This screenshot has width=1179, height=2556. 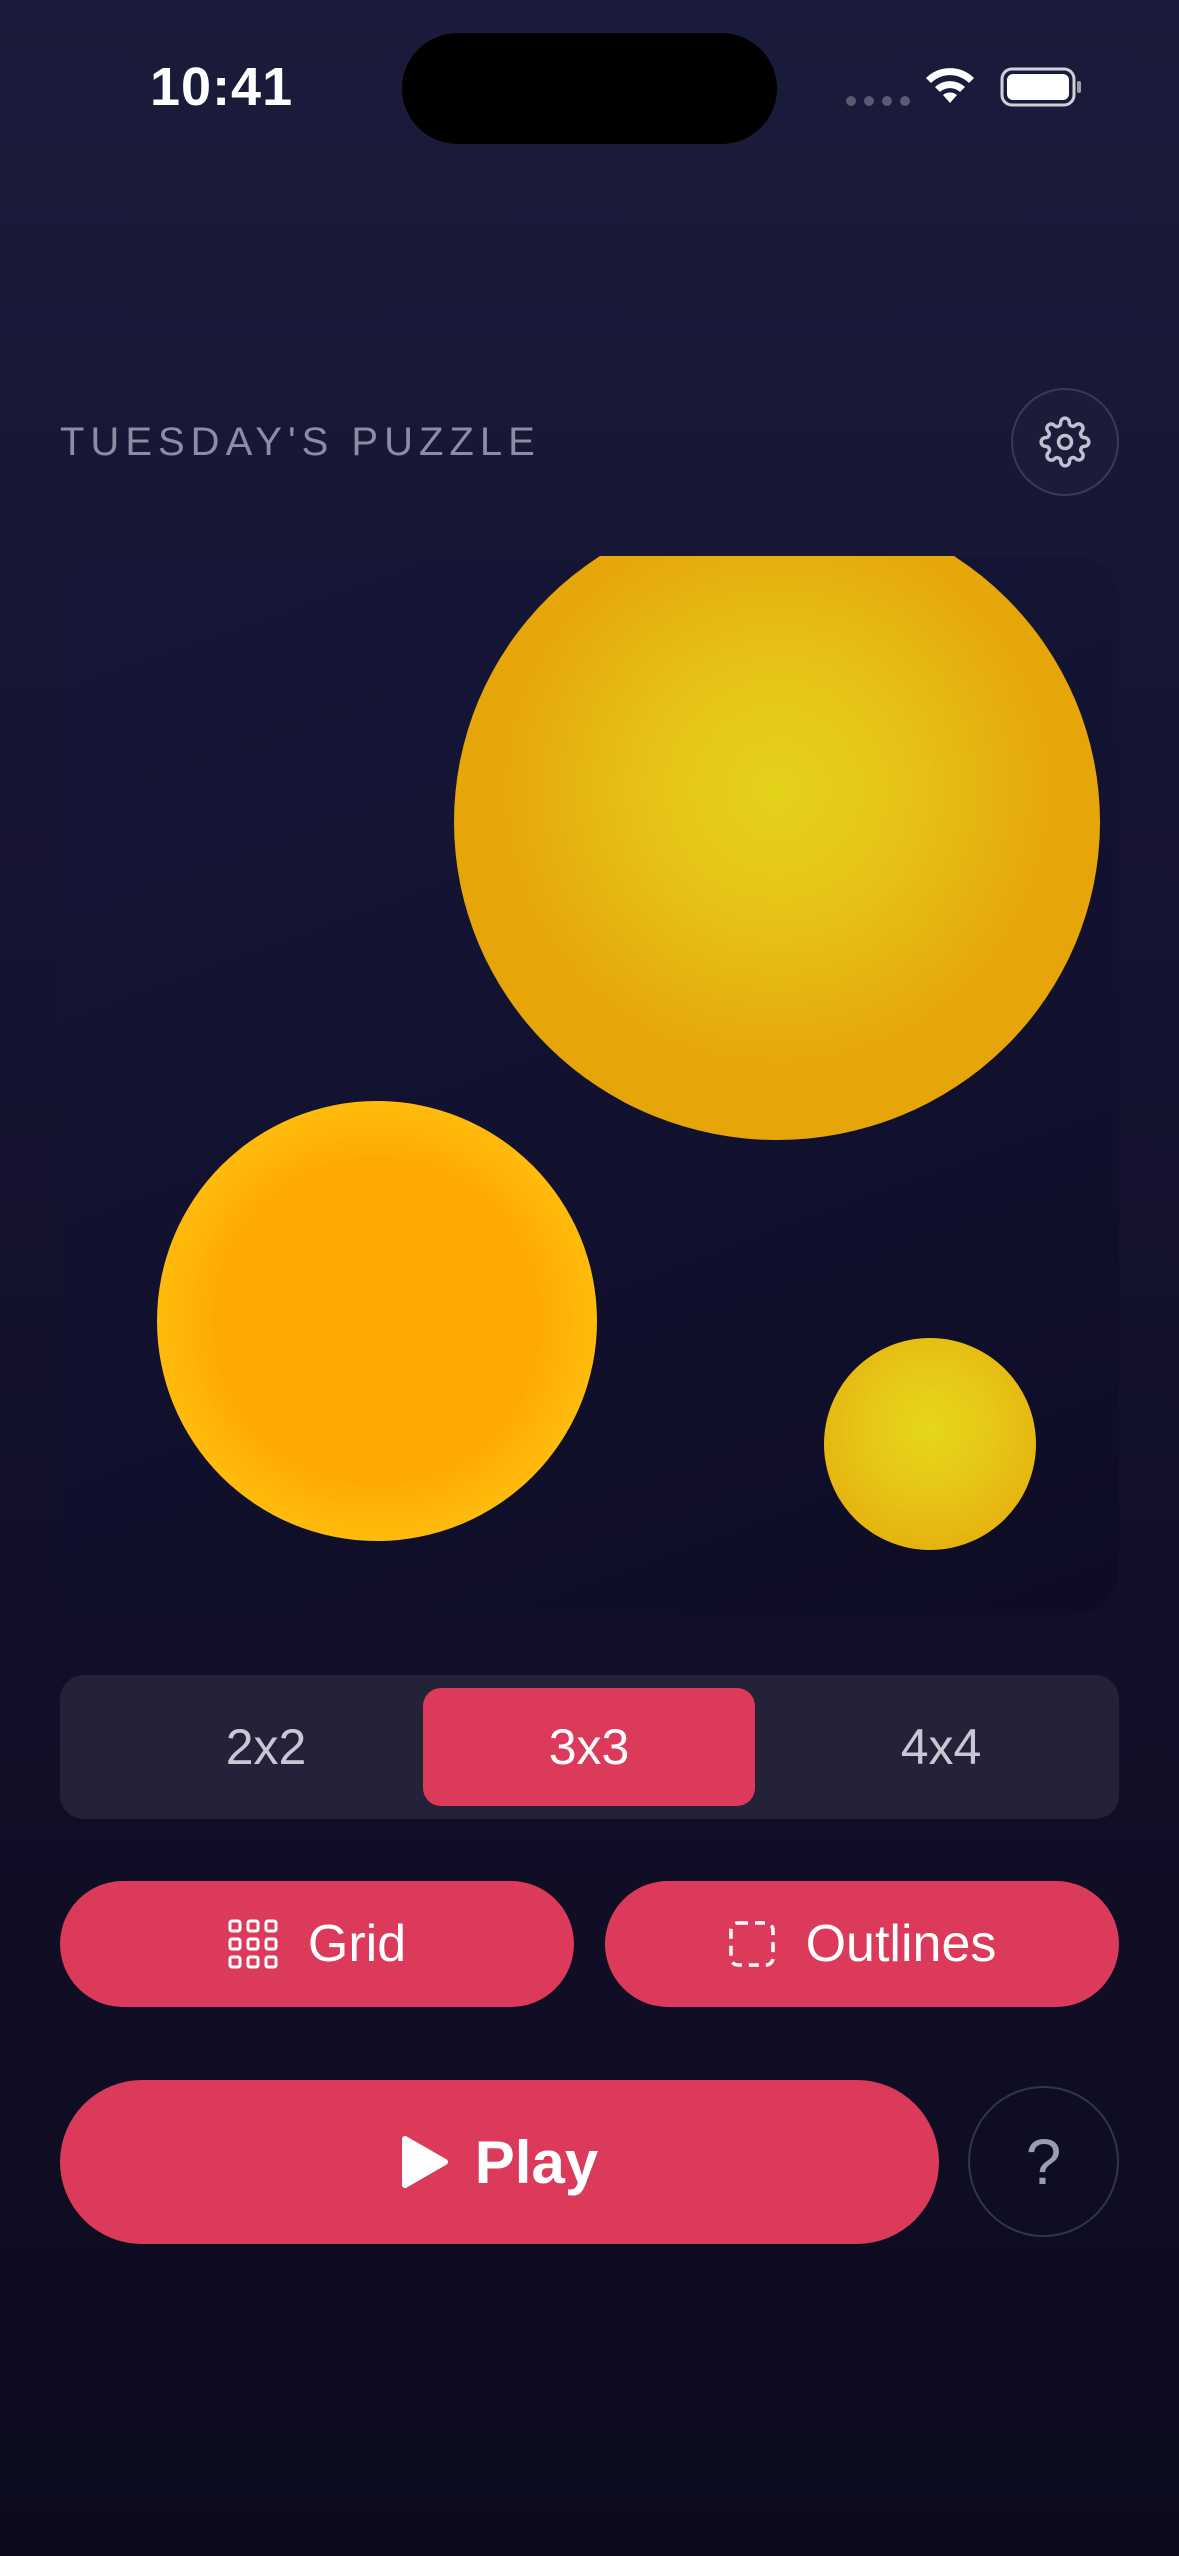 I want to click on help-label: ?, so click(x=1043, y=2161).